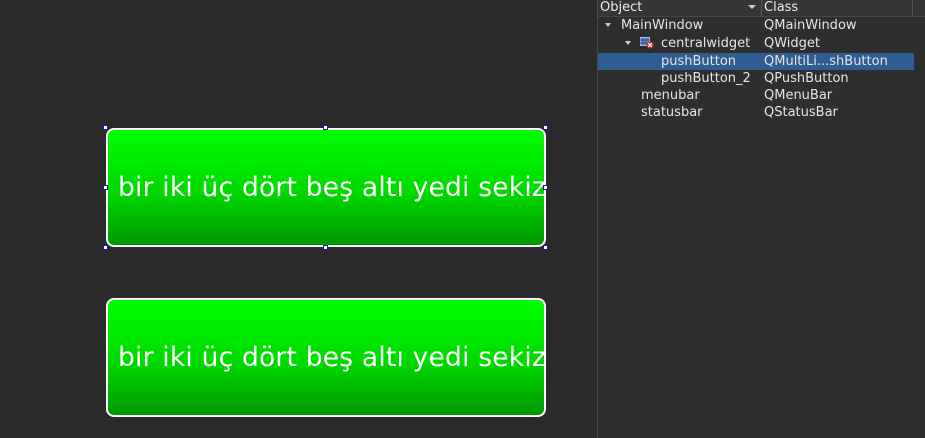  What do you see at coordinates (706, 78) in the screenshot?
I see `tree-object-name: pushButton_2` at bounding box center [706, 78].